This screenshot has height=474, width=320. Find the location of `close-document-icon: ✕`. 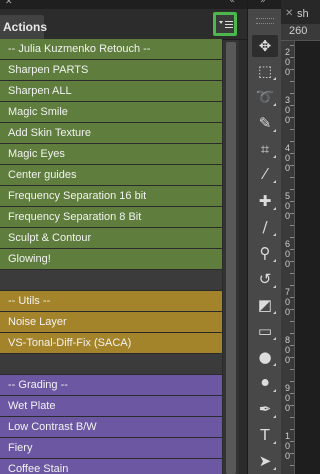

close-document-icon: ✕ is located at coordinates (289, 14).